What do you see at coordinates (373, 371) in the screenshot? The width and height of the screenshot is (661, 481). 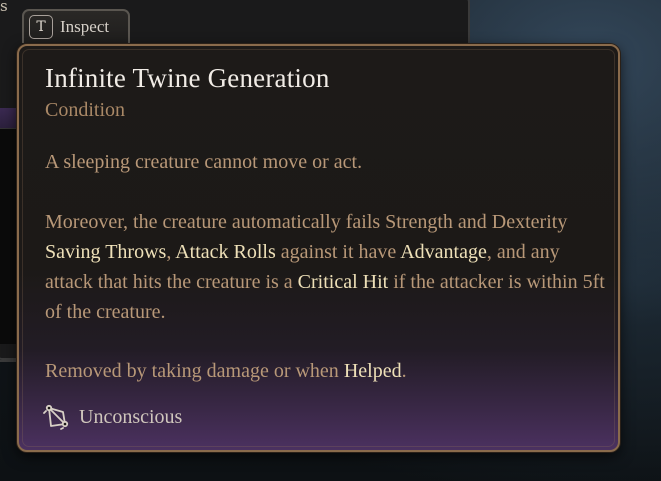 I see `keyword-helped: Helped` at bounding box center [373, 371].